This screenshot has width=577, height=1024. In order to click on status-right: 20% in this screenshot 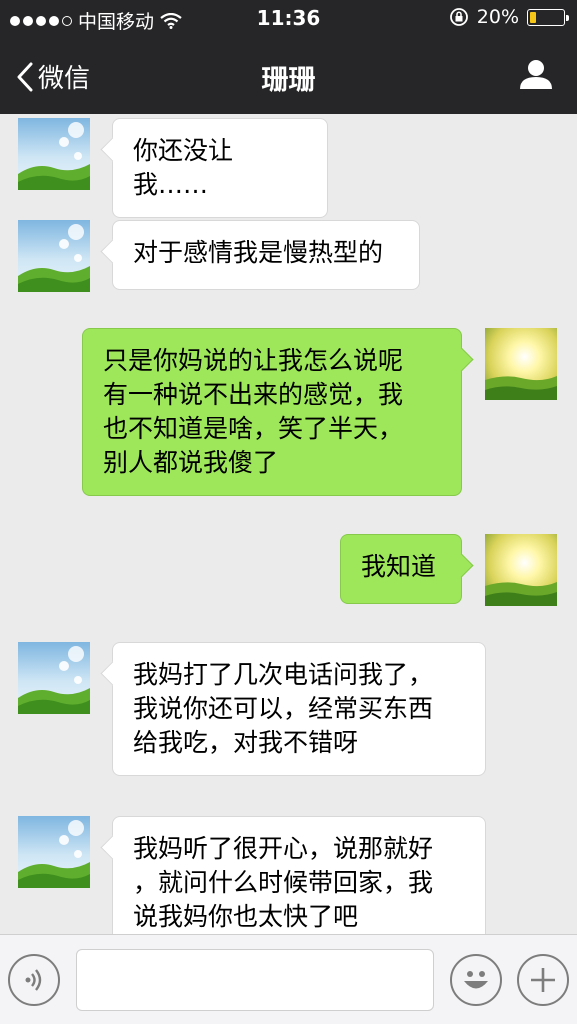, I will do `click(509, 17)`.